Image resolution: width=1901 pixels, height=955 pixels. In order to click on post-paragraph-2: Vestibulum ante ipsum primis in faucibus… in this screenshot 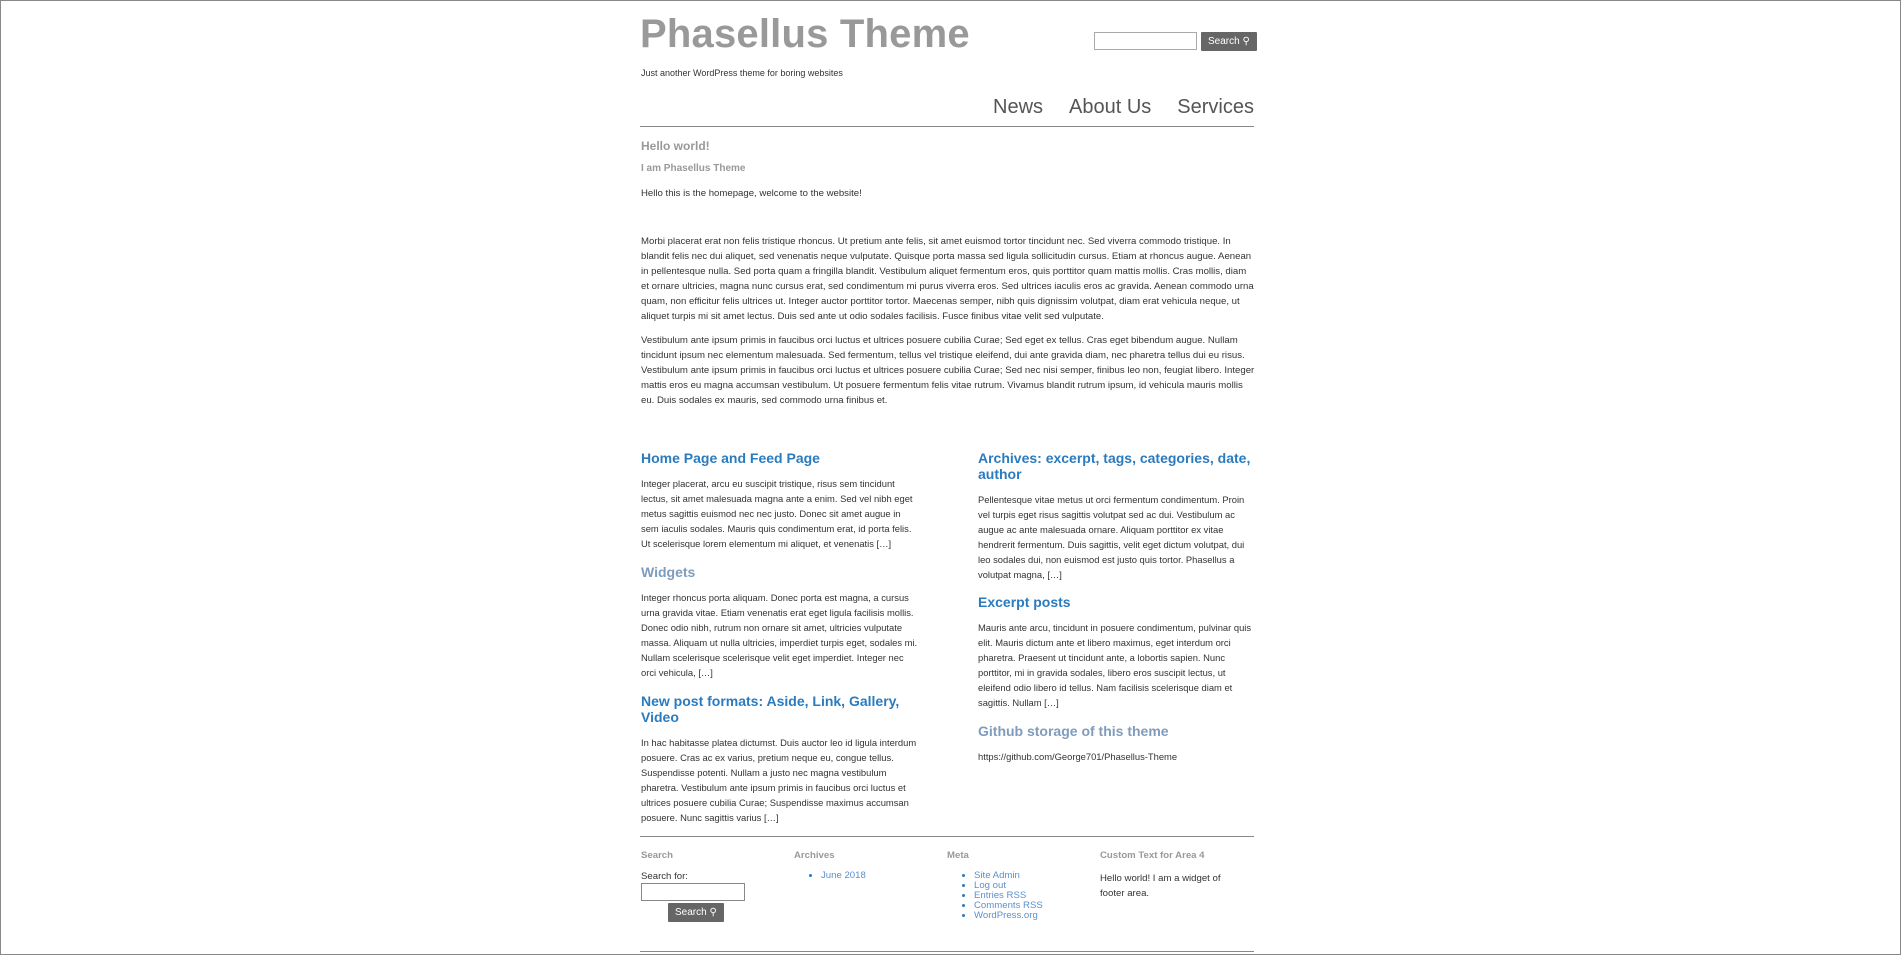, I will do `click(948, 370)`.